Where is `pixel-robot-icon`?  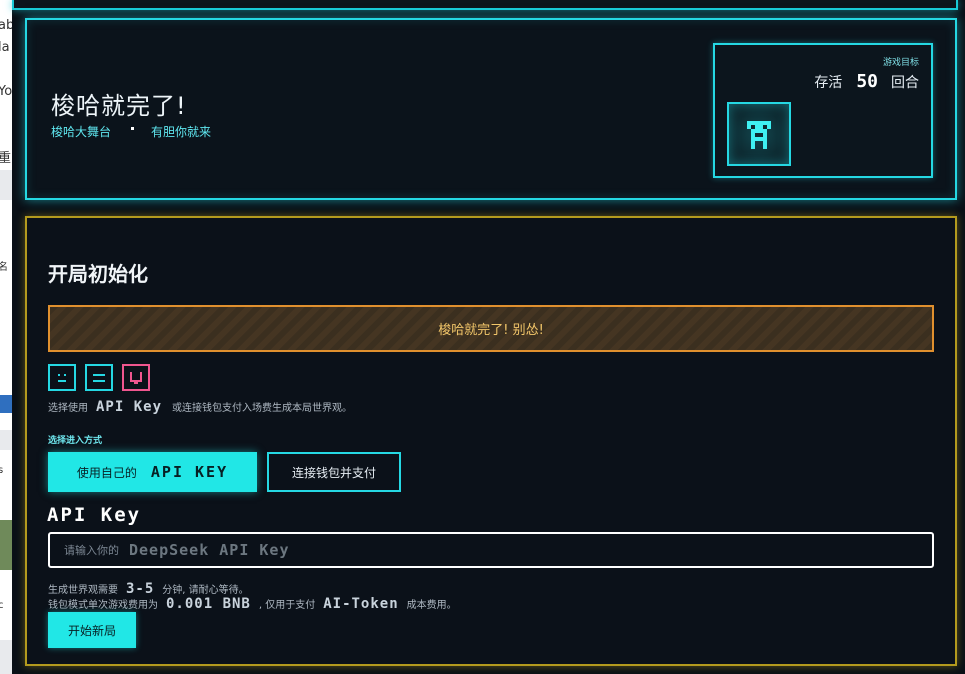 pixel-robot-icon is located at coordinates (759, 135).